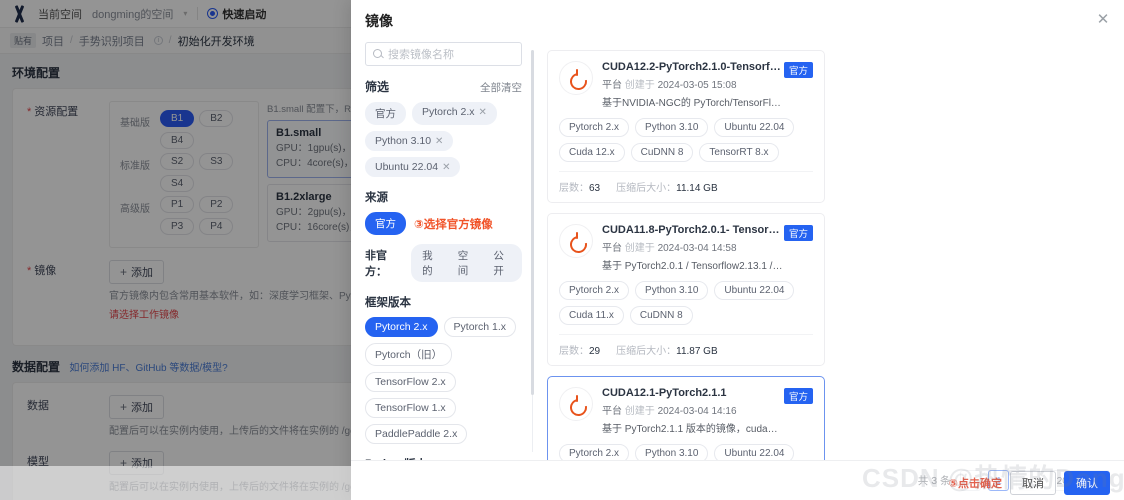 This screenshot has height=500, width=1124. What do you see at coordinates (697, 85) in the screenshot?
I see `created-at: 2024-03-05 15:08` at bounding box center [697, 85].